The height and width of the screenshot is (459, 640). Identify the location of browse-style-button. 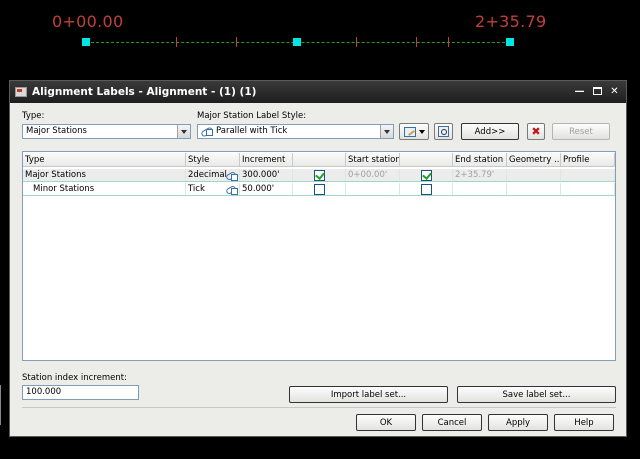
(443, 131).